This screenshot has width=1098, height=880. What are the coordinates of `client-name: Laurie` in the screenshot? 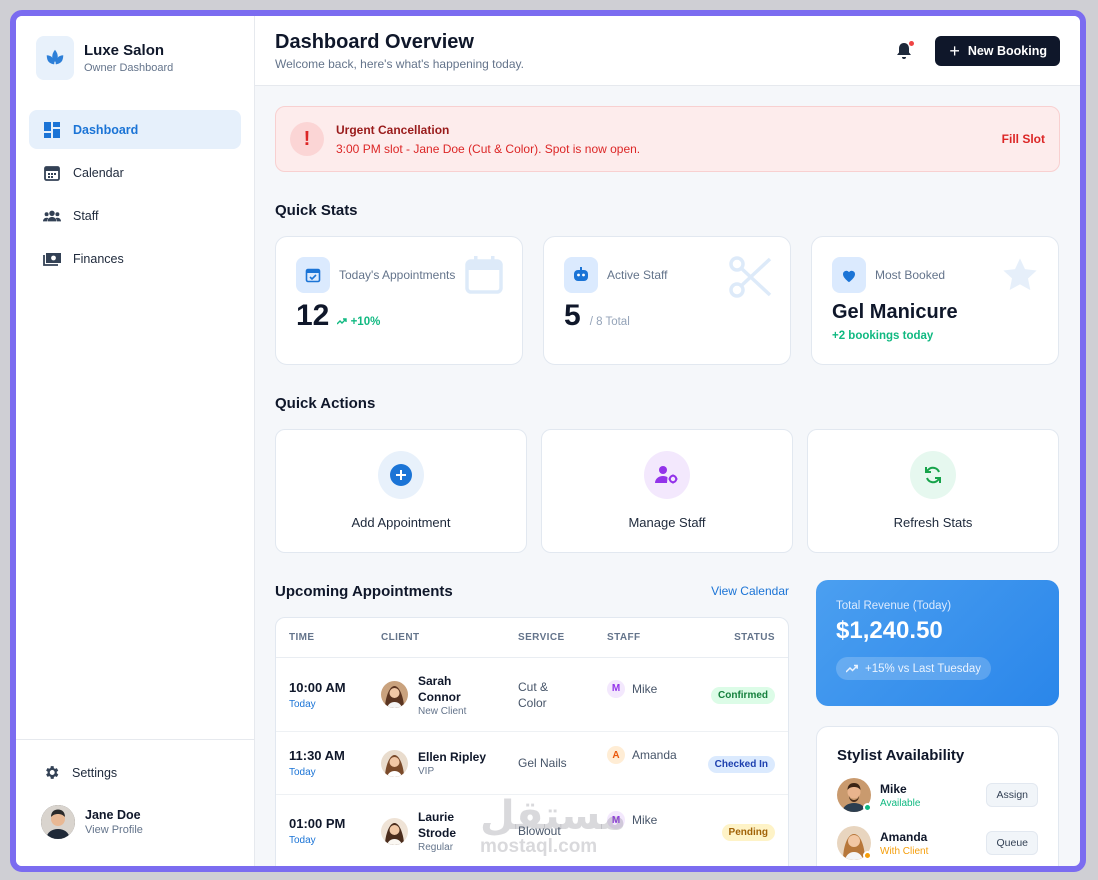 It's located at (436, 817).